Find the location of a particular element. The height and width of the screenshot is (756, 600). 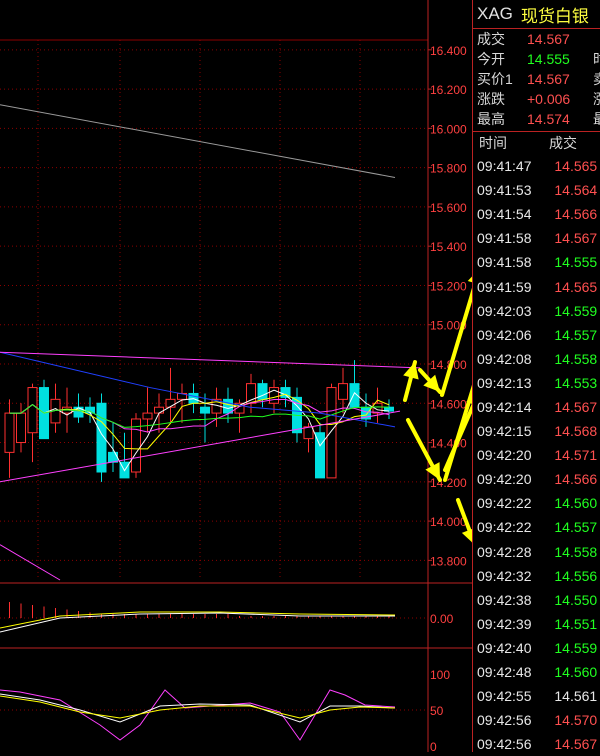

quote-header: XAG 现货白银 is located at coordinates (536, 14).